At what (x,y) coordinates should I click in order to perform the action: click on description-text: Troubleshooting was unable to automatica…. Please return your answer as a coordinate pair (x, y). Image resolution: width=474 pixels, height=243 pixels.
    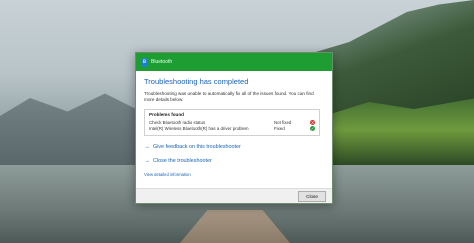
    Looking at the image, I should click on (229, 96).